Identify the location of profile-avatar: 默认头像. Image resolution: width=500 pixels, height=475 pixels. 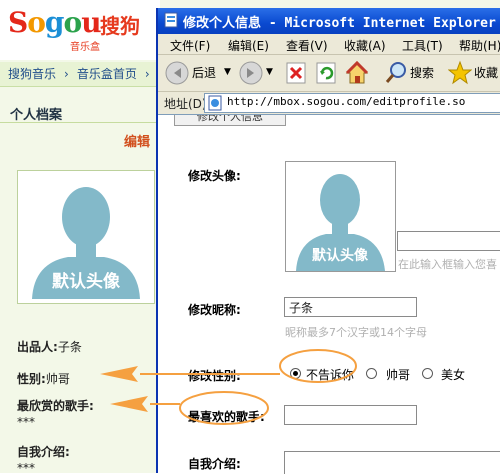
(86, 237).